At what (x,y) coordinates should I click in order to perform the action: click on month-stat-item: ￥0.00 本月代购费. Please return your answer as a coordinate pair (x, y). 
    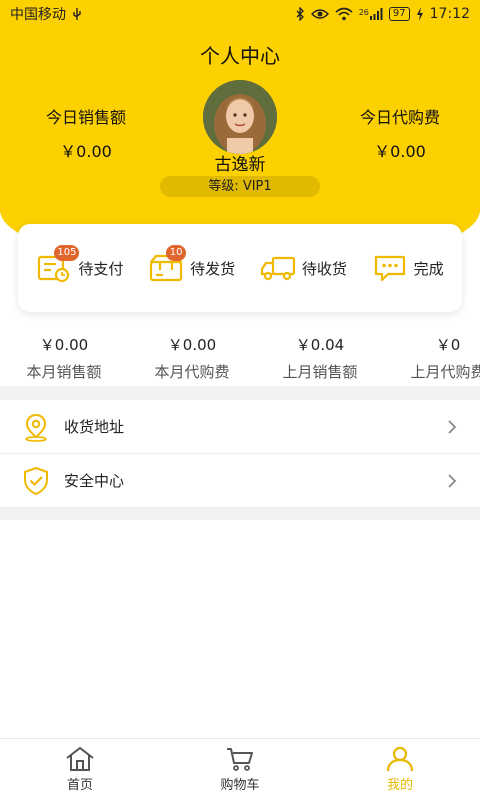
    Looking at the image, I should click on (192, 360).